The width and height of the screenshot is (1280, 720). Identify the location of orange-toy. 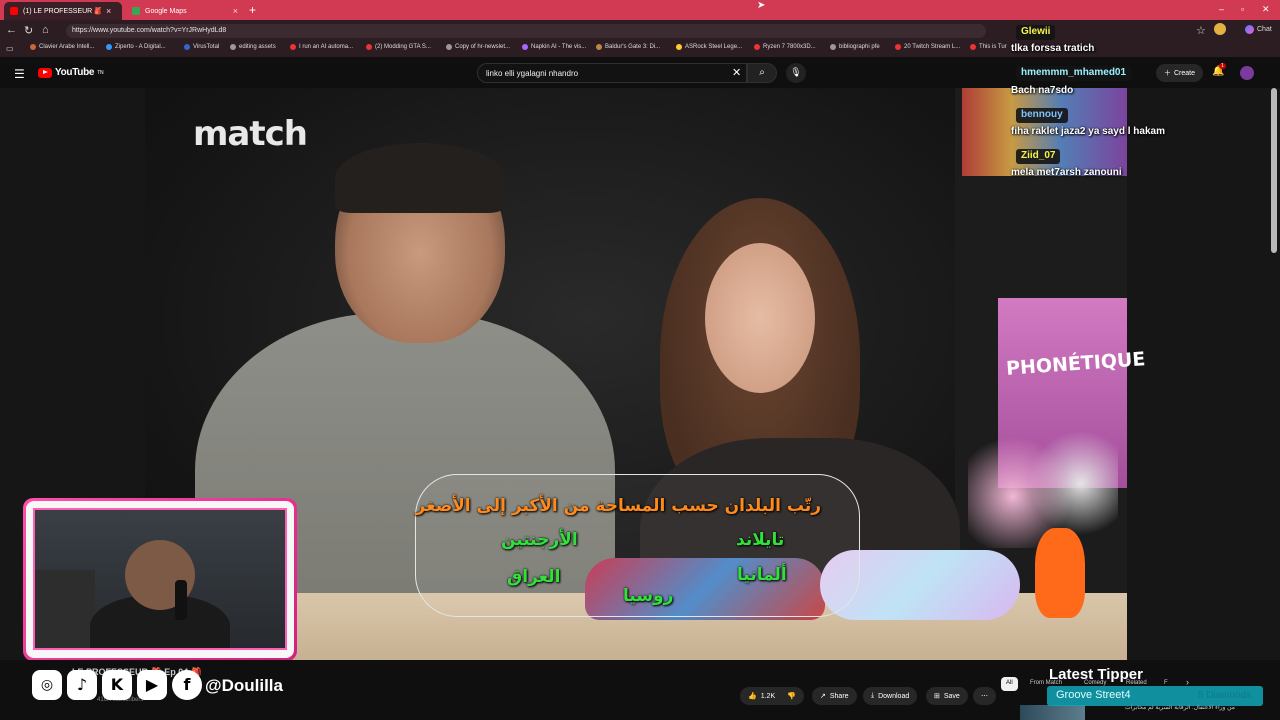
(1060, 573).